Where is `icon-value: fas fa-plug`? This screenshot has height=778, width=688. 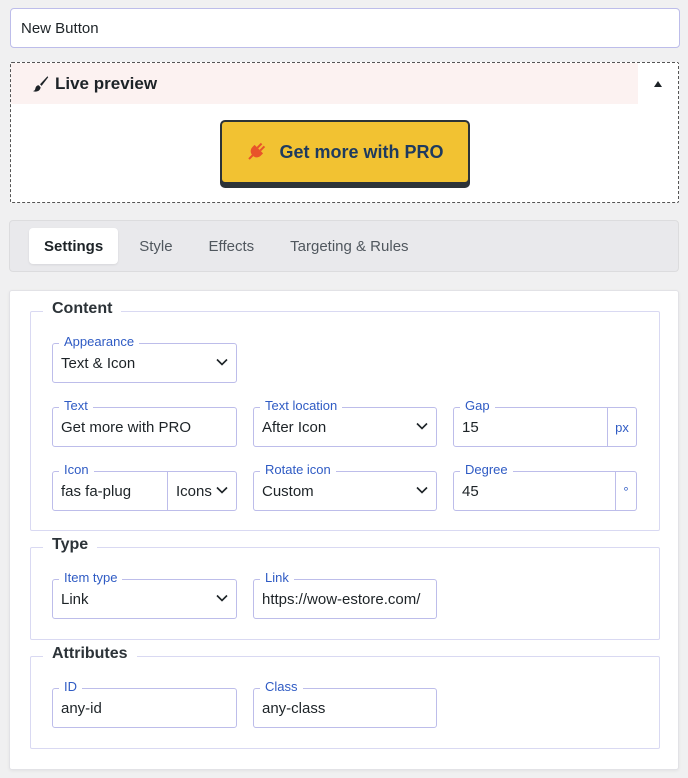
icon-value: fas fa-plug is located at coordinates (96, 491).